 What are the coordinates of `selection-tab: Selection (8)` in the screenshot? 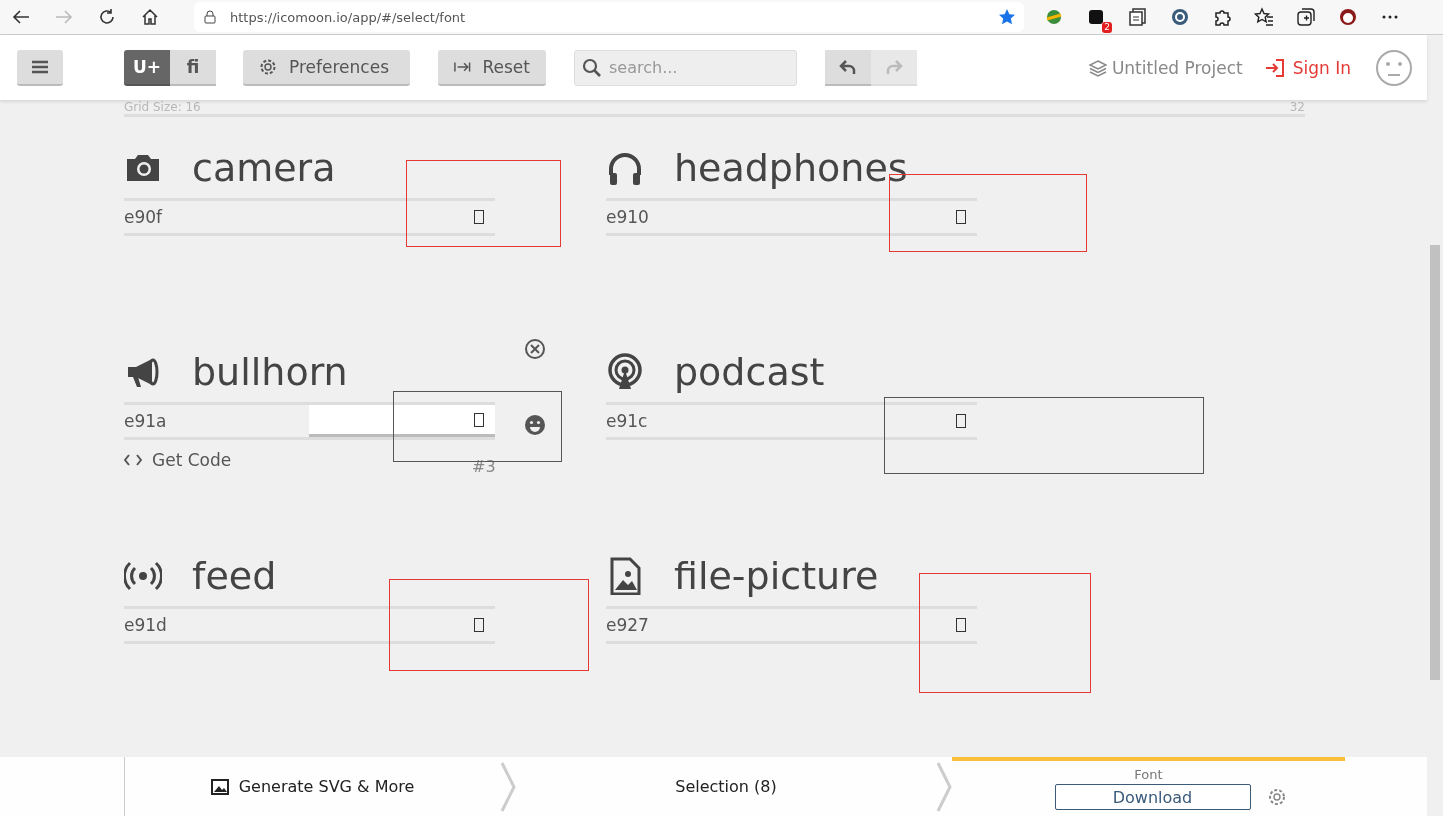 It's located at (726, 786).